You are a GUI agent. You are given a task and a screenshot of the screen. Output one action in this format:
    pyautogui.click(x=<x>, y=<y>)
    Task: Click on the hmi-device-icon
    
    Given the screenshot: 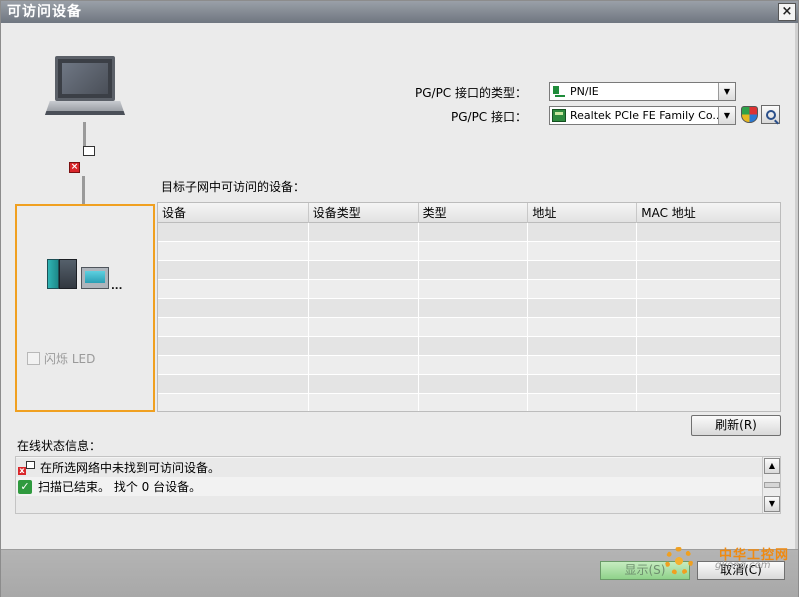 What is the action you would take?
    pyautogui.click(x=95, y=278)
    